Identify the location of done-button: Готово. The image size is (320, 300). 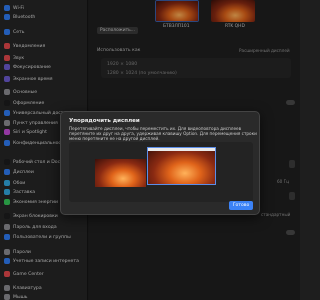
(241, 205).